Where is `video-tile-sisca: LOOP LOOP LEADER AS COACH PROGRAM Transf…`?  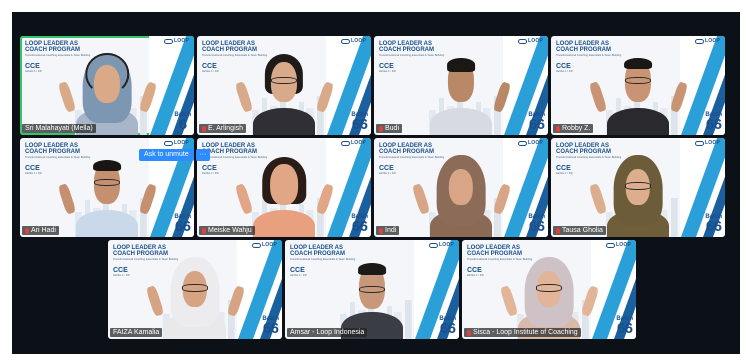 video-tile-sisca: LOOP LOOP LEADER AS COACH PROGRAM Transf… is located at coordinates (549, 289).